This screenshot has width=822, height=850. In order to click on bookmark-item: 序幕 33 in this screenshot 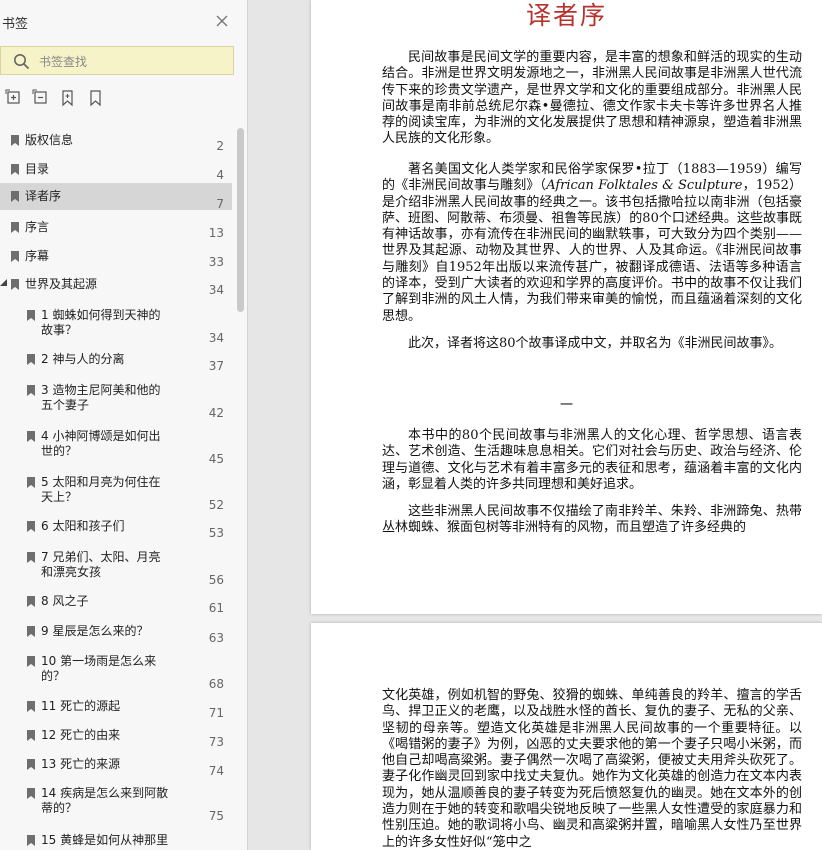, I will do `click(116, 256)`.